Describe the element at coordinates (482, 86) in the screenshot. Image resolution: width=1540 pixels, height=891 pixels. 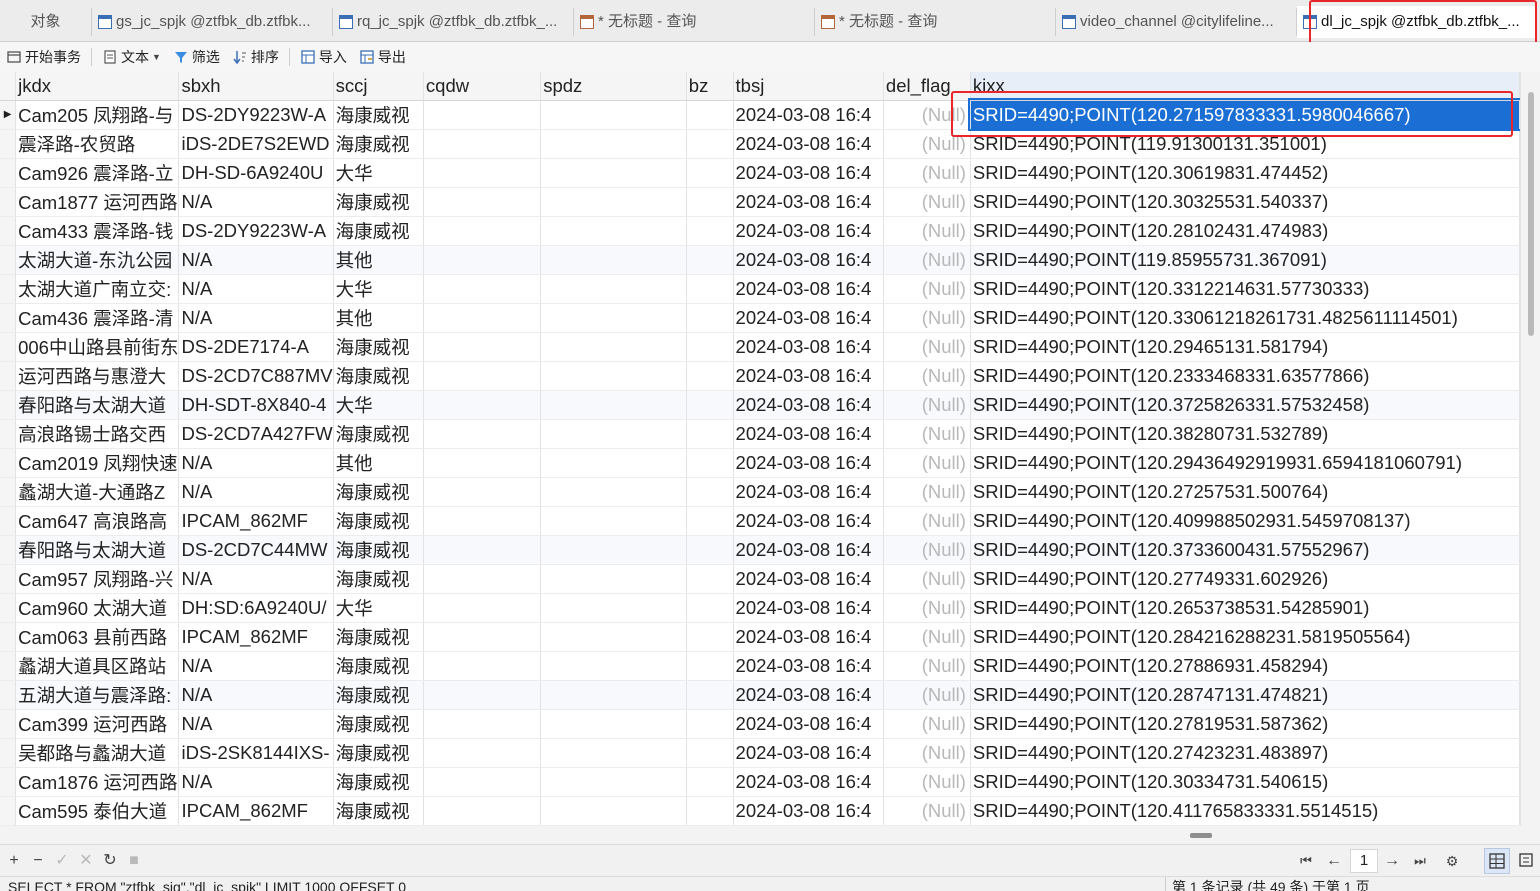
I see `column-header-cqdw: cqdw` at that location.